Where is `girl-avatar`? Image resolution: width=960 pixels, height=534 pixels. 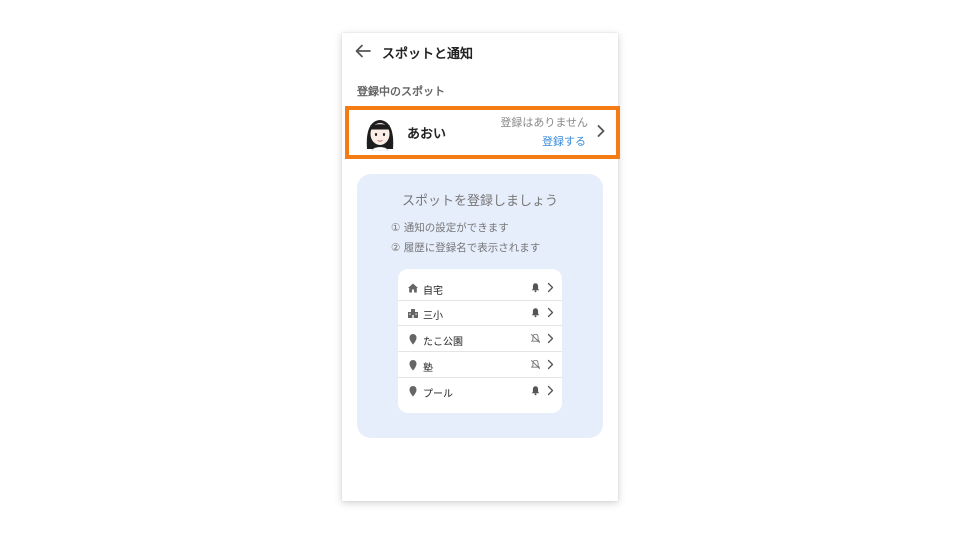 girl-avatar is located at coordinates (380, 135).